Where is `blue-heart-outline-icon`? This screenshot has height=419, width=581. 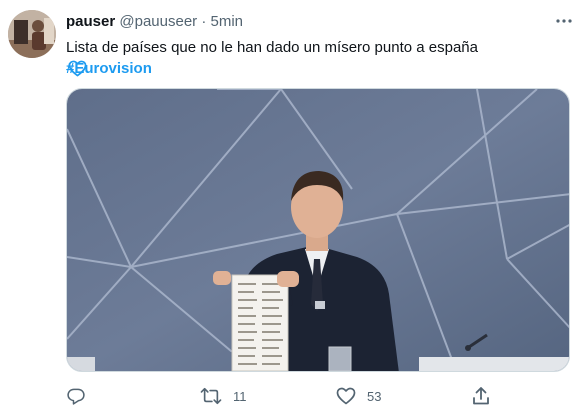 blue-heart-outline-icon is located at coordinates (77, 71).